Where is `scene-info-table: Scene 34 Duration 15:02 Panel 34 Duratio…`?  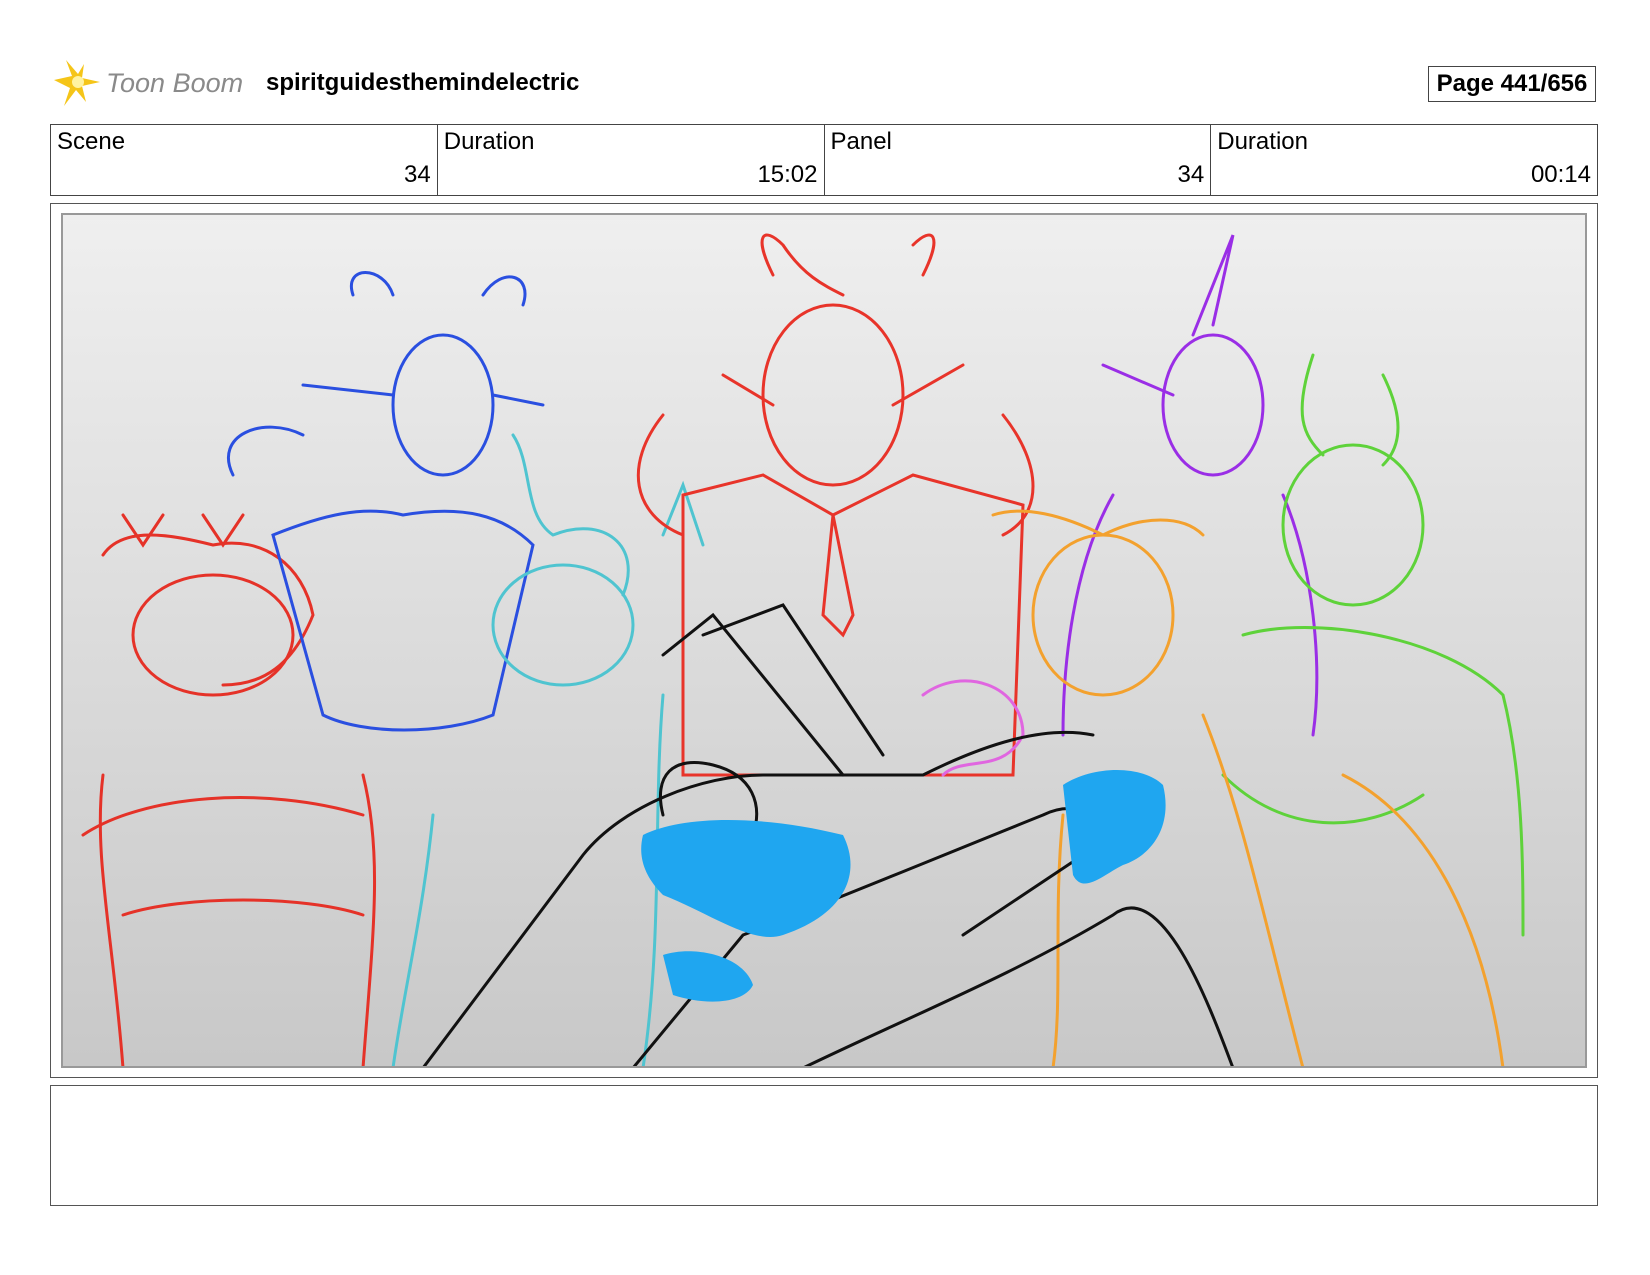
scene-info-table: Scene 34 Duration 15:02 Panel 34 Duratio… is located at coordinates (824, 160).